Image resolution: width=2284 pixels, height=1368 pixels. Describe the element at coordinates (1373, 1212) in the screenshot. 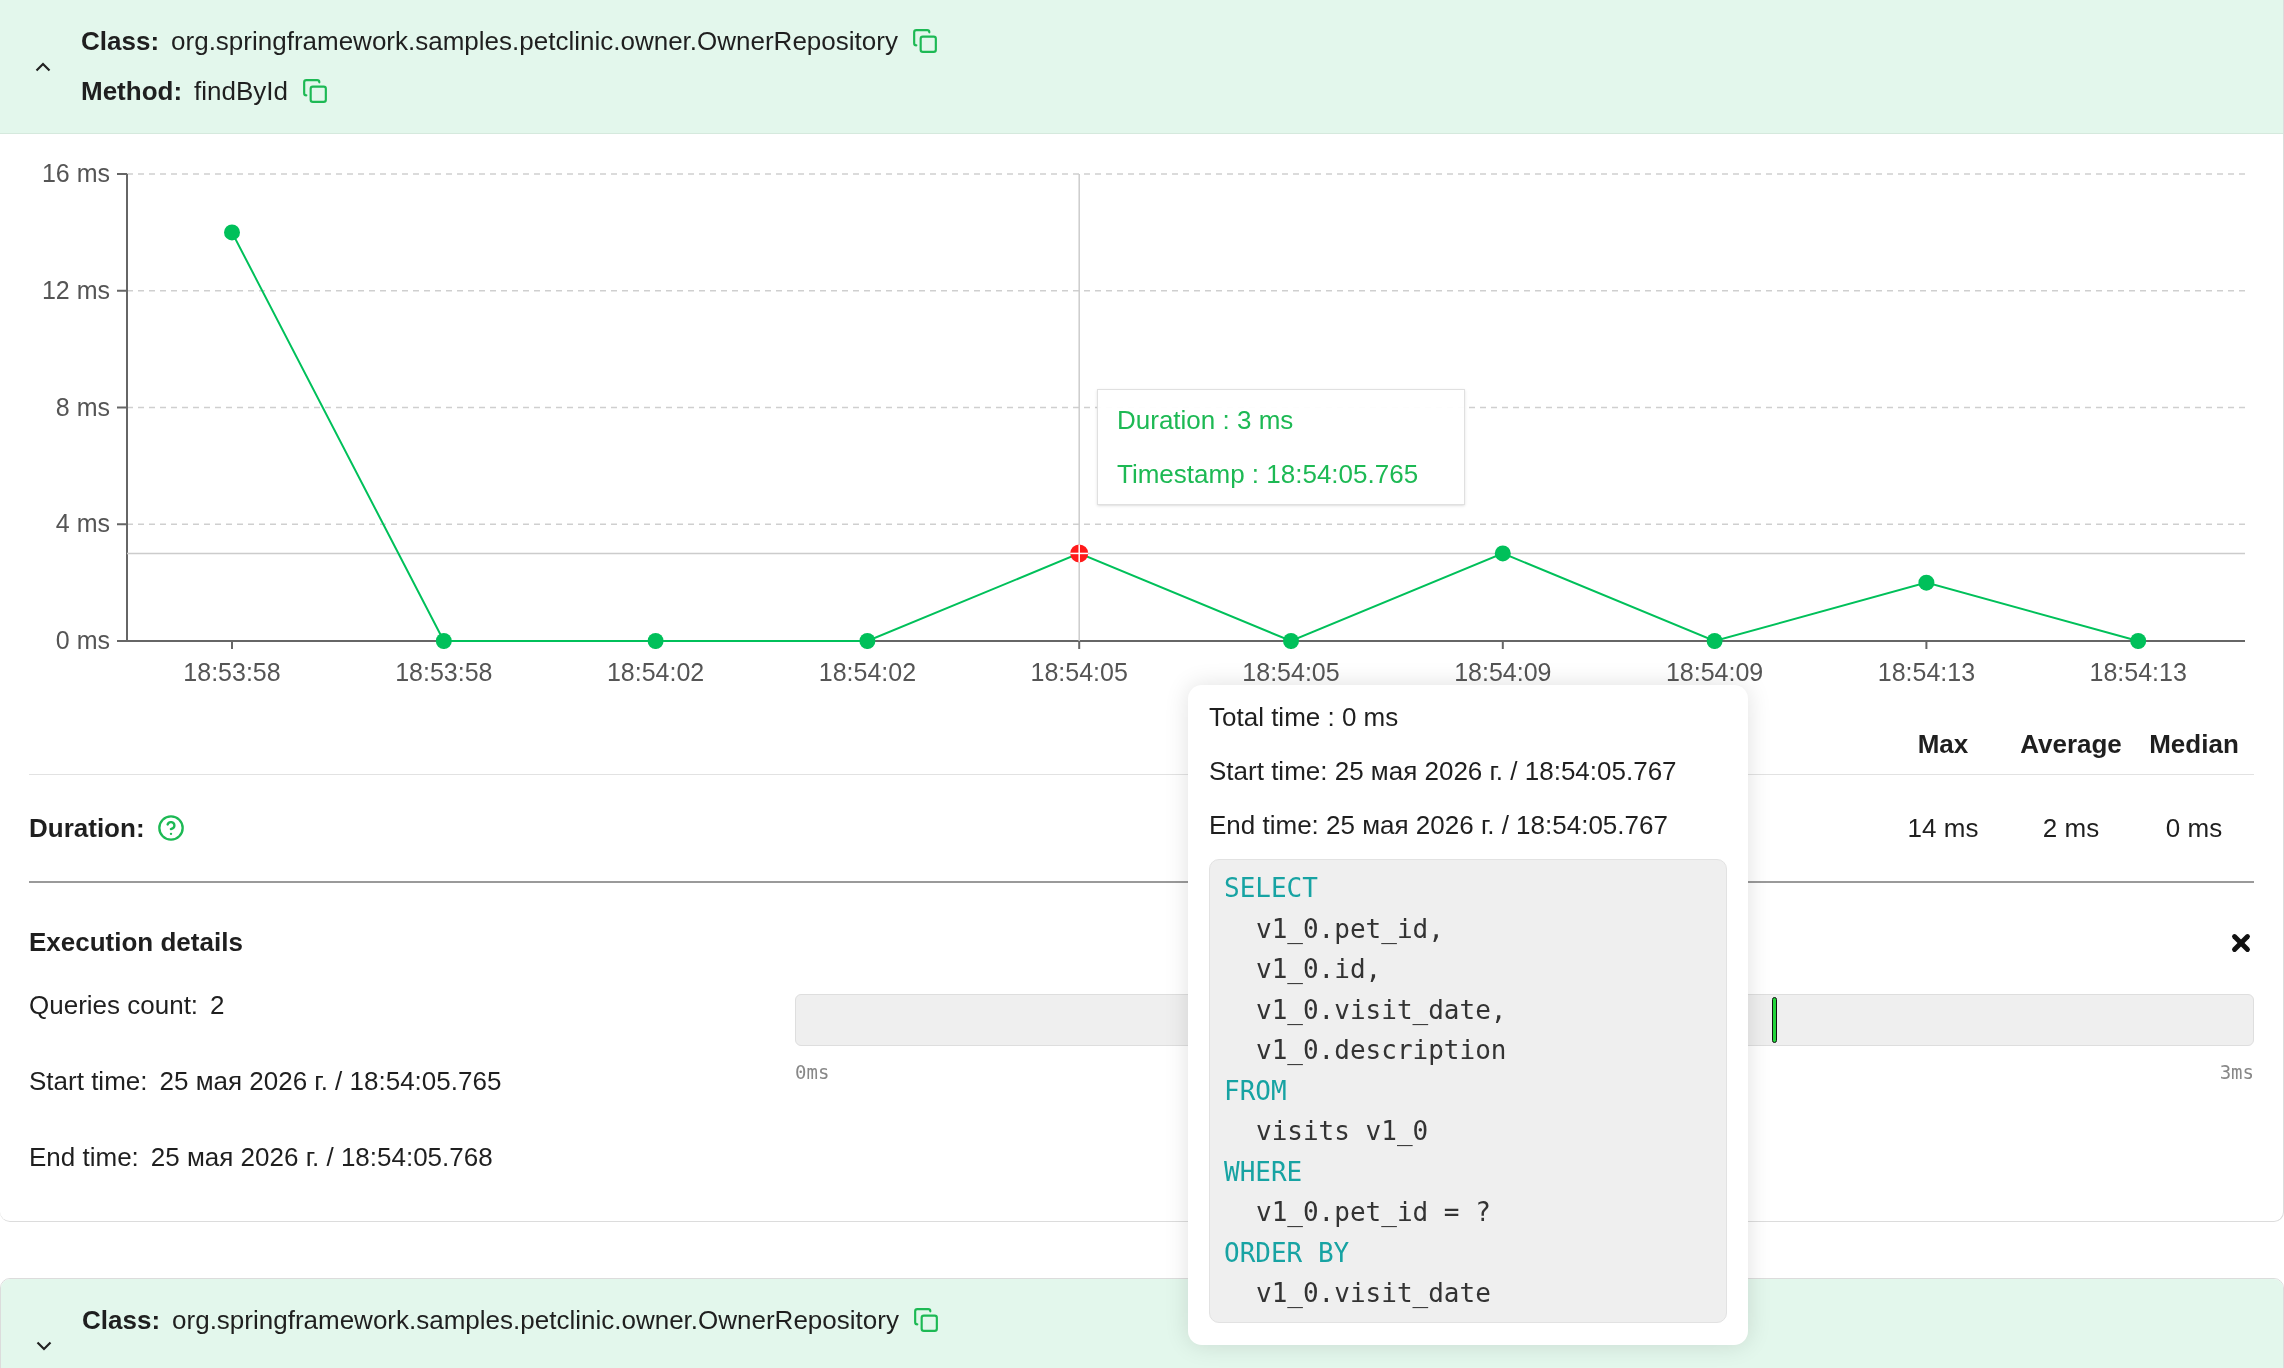

I see `sql-text: v1_0.pet_id = ?` at that location.